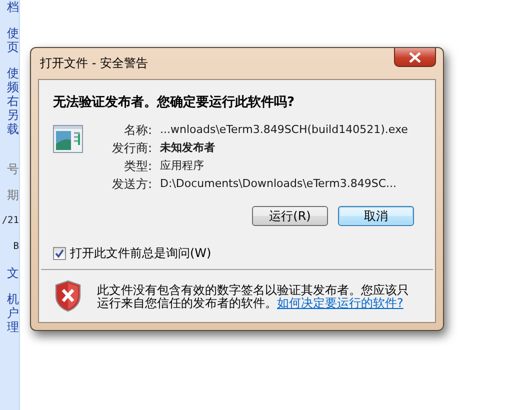 This screenshot has height=410, width=508. Describe the element at coordinates (13, 115) in the screenshot. I see `link-text: 另` at that location.